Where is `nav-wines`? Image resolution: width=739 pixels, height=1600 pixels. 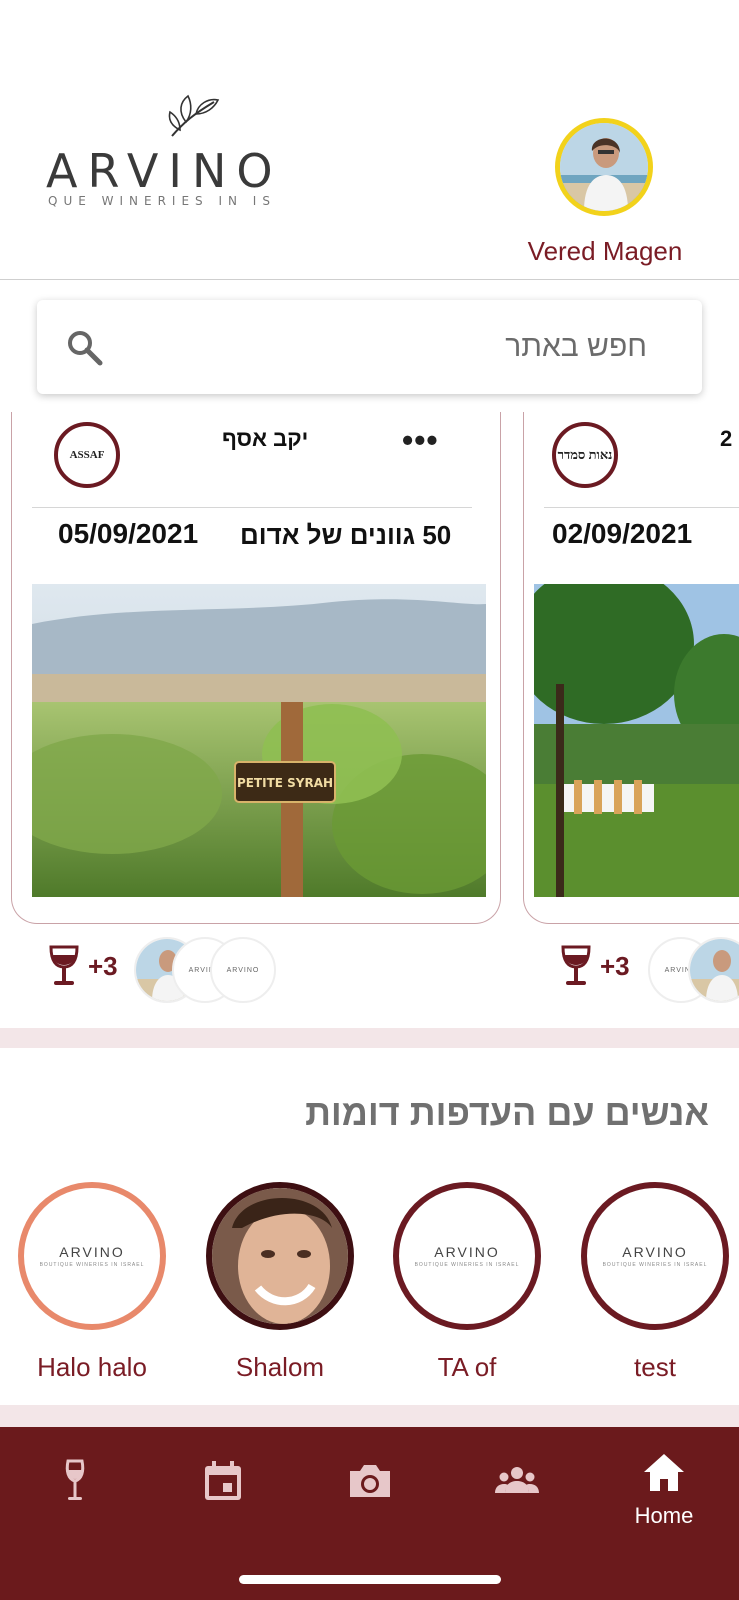
nav-wines is located at coordinates (75, 1502).